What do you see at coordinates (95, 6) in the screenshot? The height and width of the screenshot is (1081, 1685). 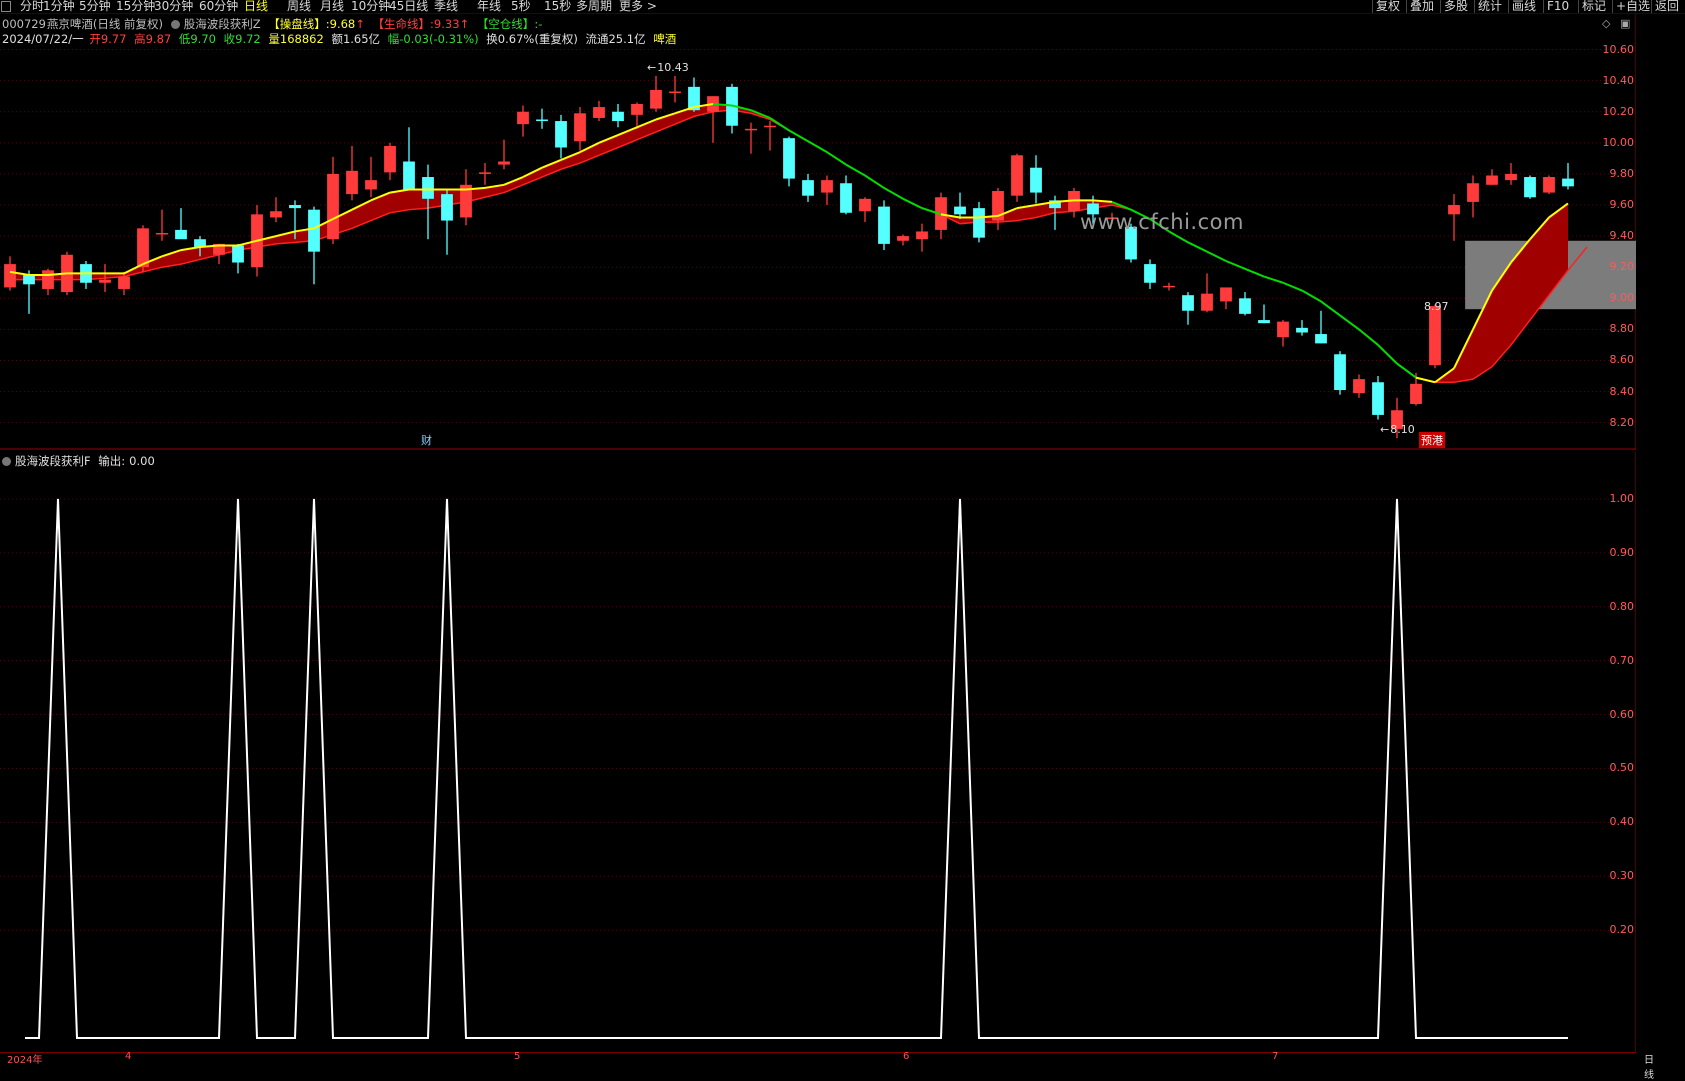 I see `timeframe-tab-2: 5分钟` at bounding box center [95, 6].